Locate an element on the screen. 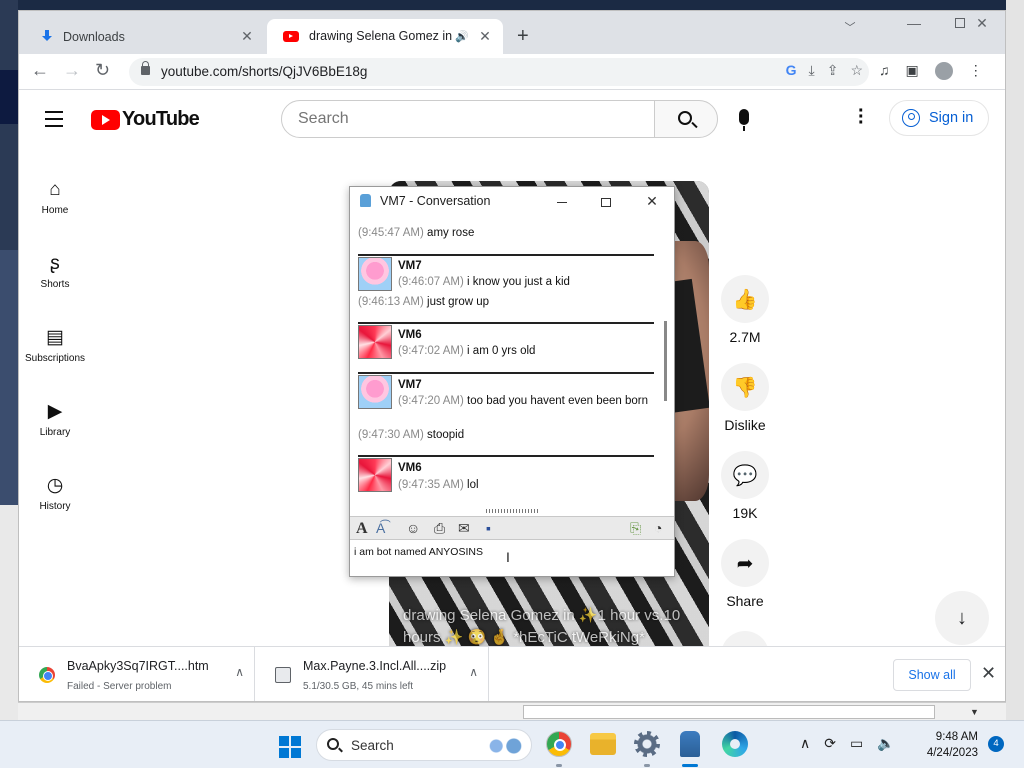 Image resolution: width=1024 pixels, height=768 pixels. message-line: (9:45:47 AM) amy rose is located at coordinates (416, 233).